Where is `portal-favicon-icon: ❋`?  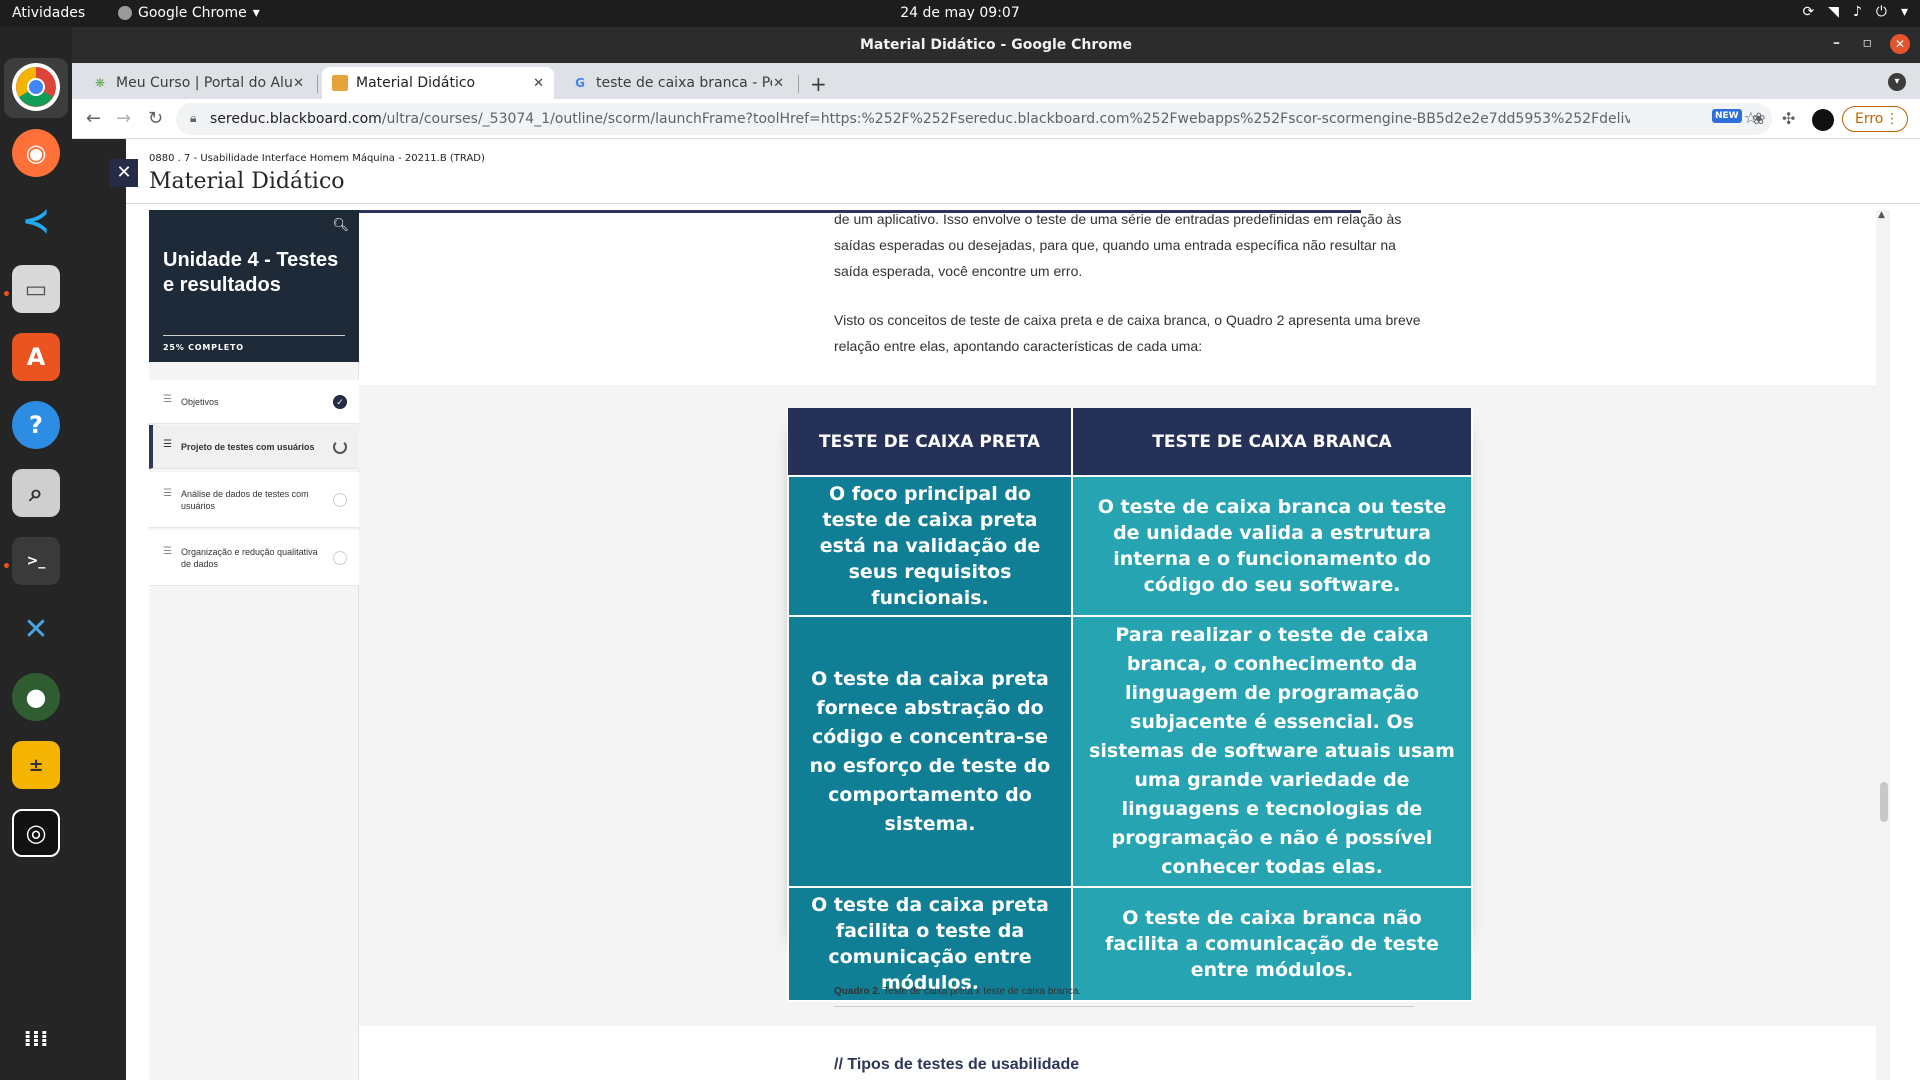 portal-favicon-icon: ❋ is located at coordinates (100, 83).